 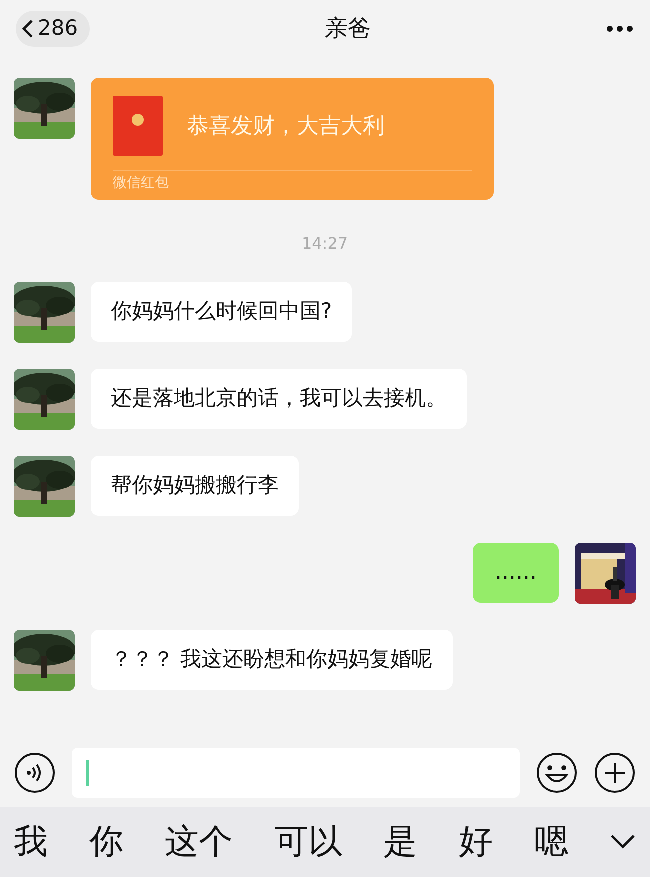 What do you see at coordinates (221, 312) in the screenshot?
I see `message-bubble: 你妈妈什么时候回中国?` at bounding box center [221, 312].